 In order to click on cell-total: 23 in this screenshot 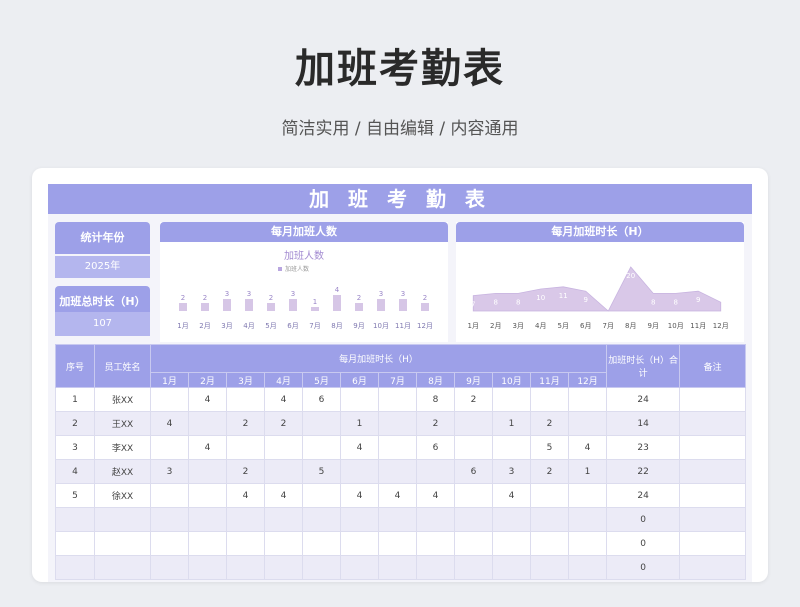, I will do `click(643, 447)`.